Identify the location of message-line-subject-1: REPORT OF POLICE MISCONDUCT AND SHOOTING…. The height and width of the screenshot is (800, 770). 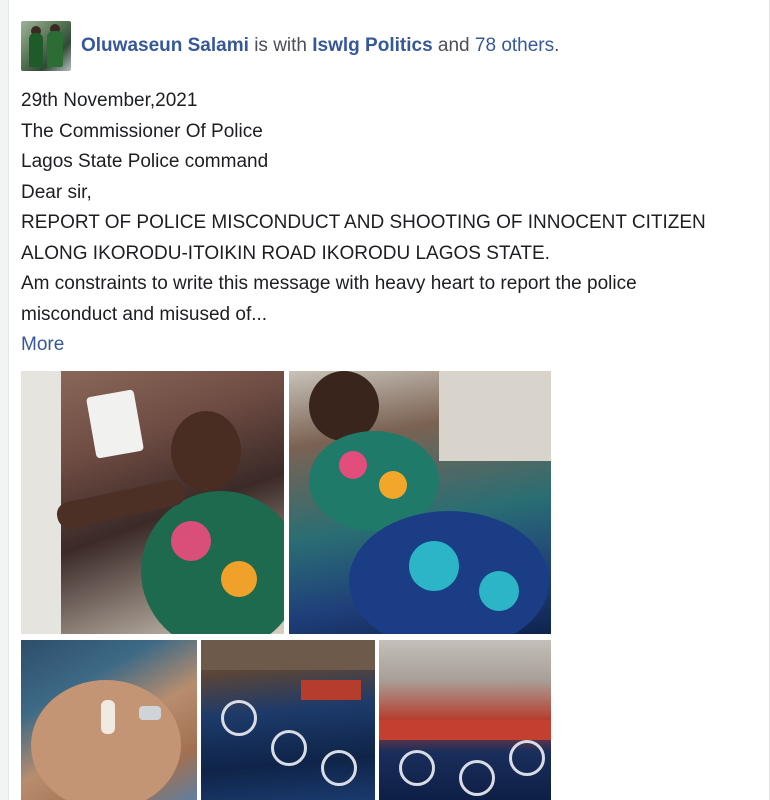
(363, 222).